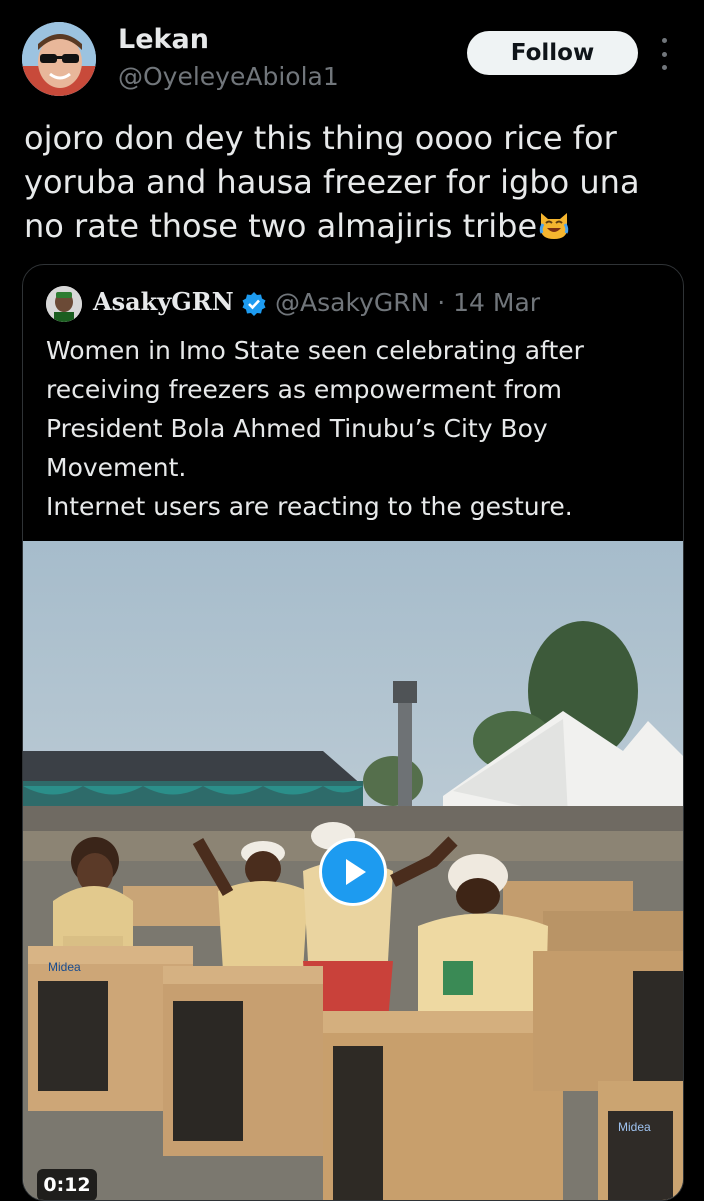 This screenshot has height=1201, width=704. What do you see at coordinates (664, 54) in the screenshot?
I see `more-options-icon` at bounding box center [664, 54].